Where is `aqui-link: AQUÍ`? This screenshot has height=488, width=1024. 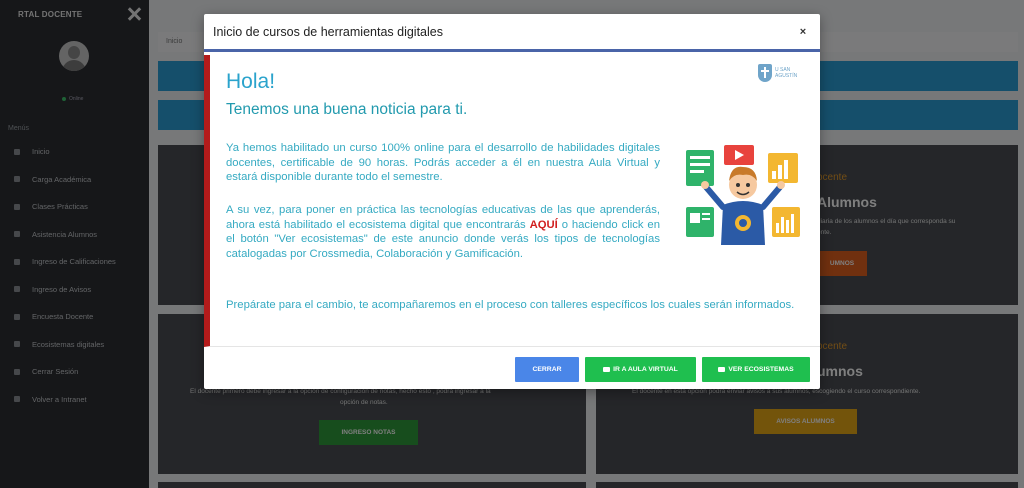
aqui-link: AQUÍ is located at coordinates (544, 225).